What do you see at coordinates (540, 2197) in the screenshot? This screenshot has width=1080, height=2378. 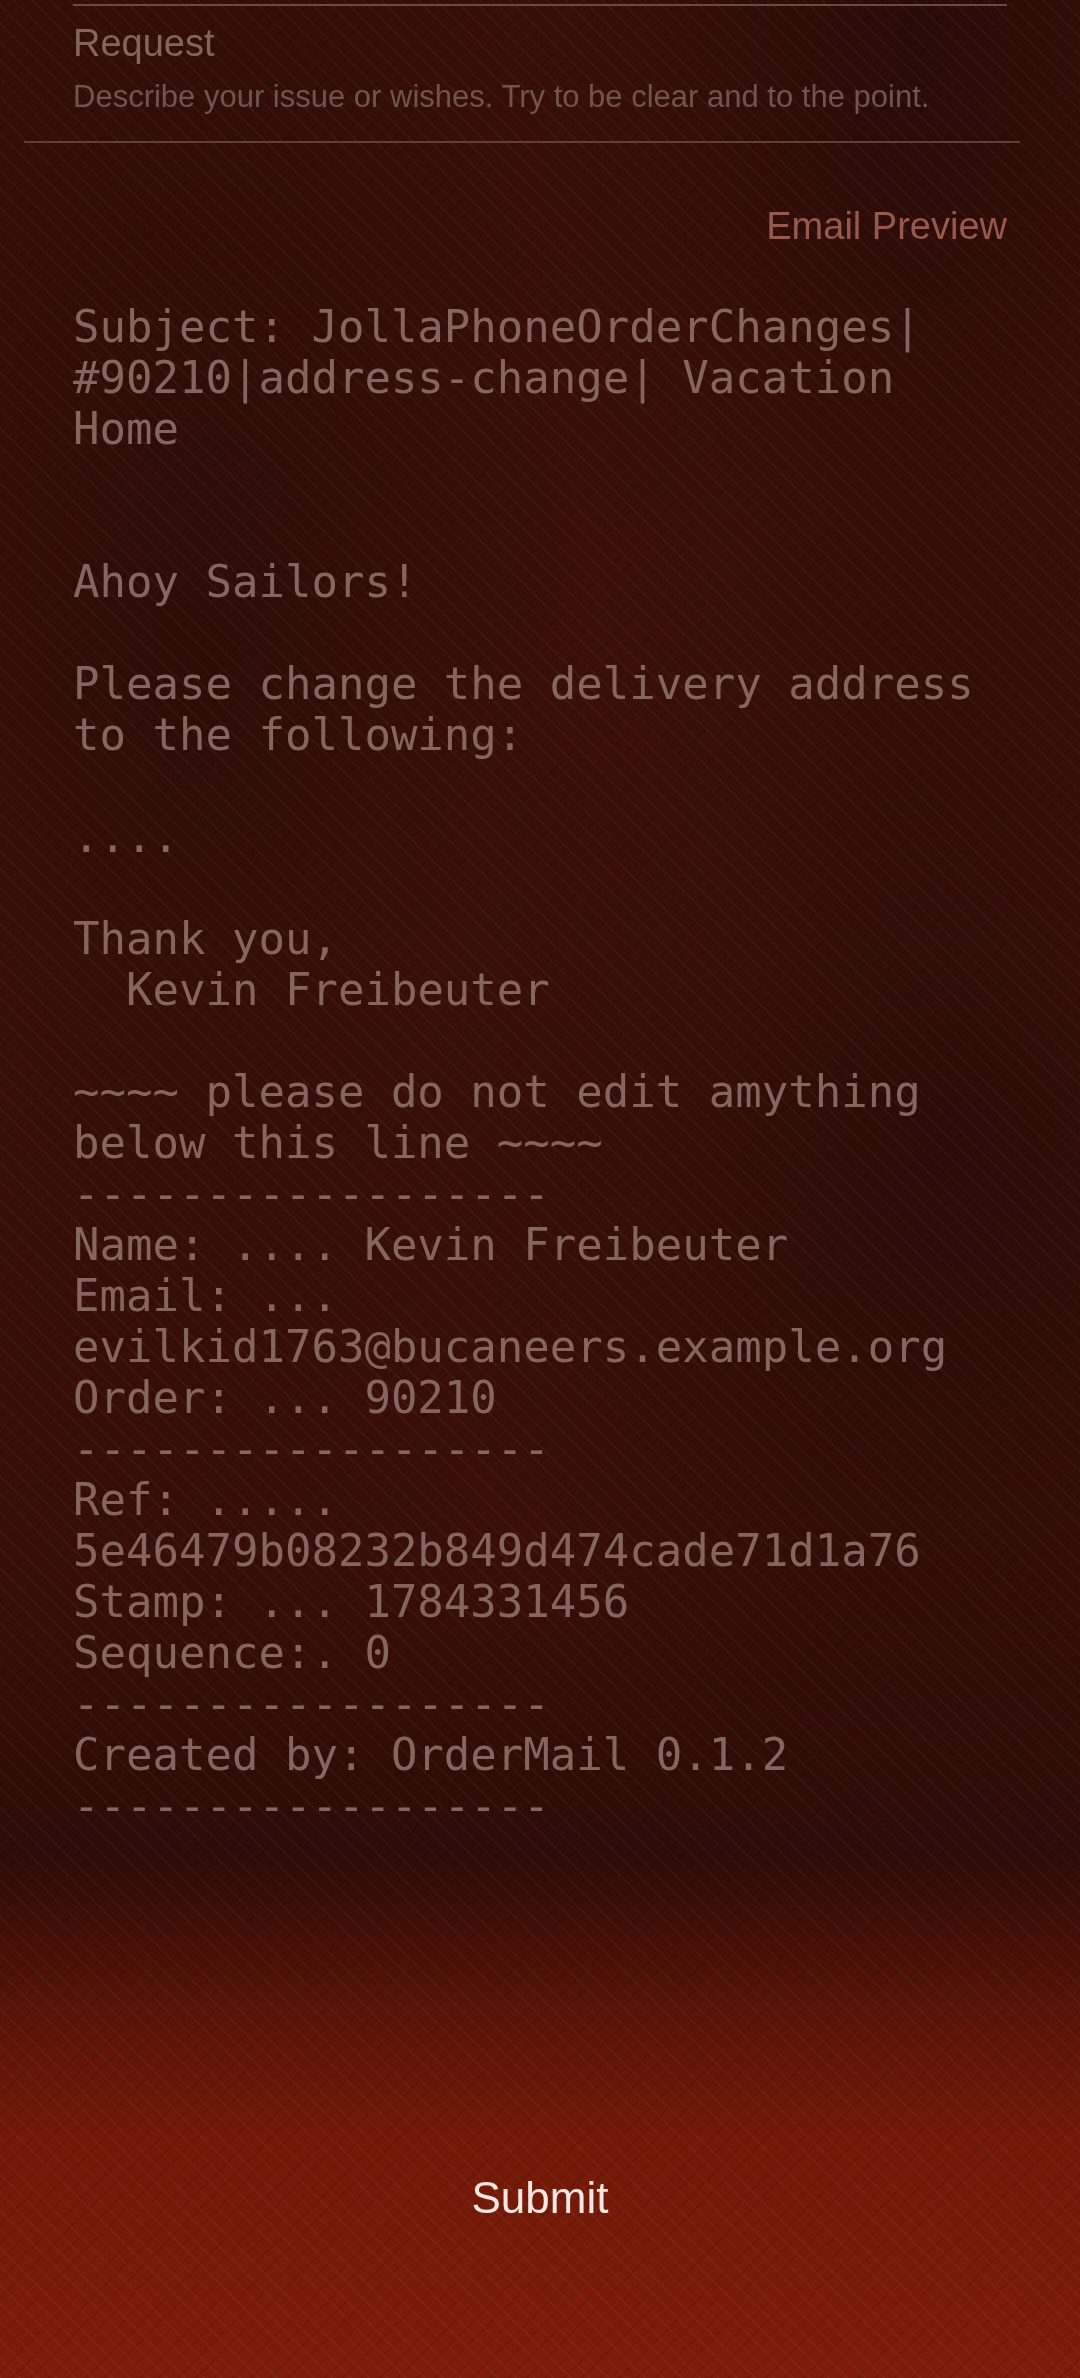 I see `submit-button: Submit` at bounding box center [540, 2197].